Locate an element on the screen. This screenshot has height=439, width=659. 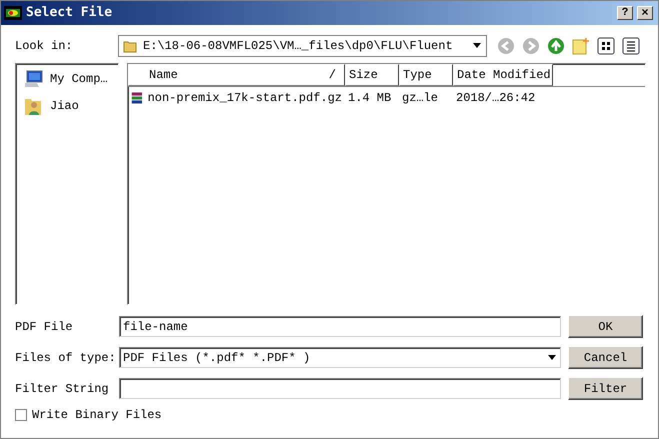
look-in-label: Look in: is located at coordinates (44, 46).